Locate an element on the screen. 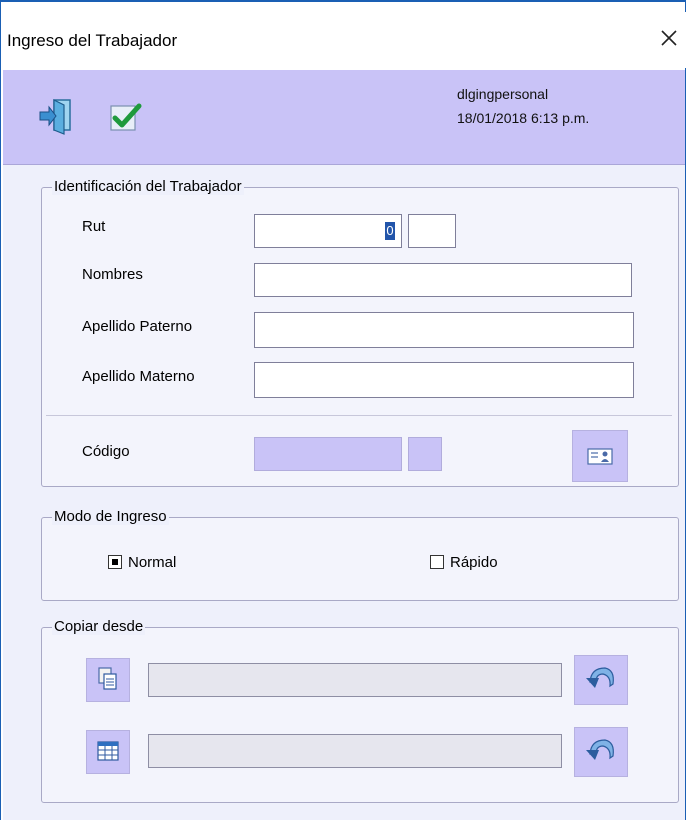 The height and width of the screenshot is (820, 686). close-icon is located at coordinates (669, 38).